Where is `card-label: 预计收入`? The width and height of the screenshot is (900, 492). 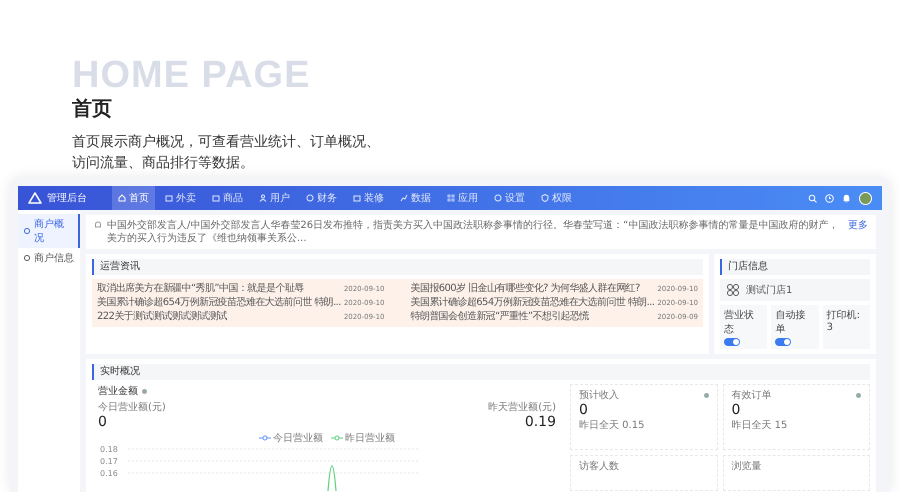 card-label: 预计收入 is located at coordinates (599, 395).